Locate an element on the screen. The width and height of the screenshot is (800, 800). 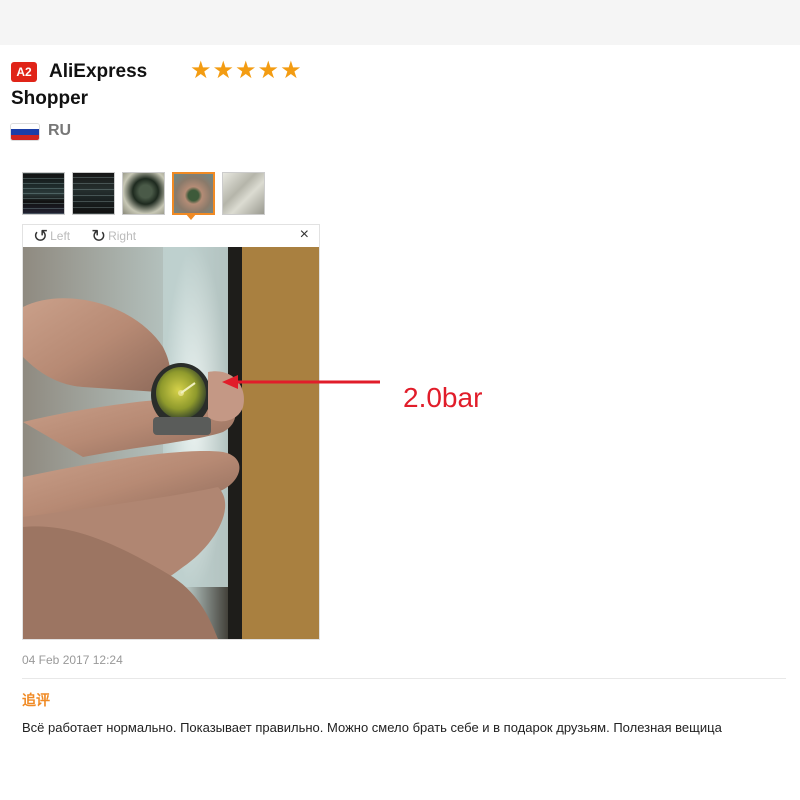
rotate-right-icon: ↻ is located at coordinates (99, 236).